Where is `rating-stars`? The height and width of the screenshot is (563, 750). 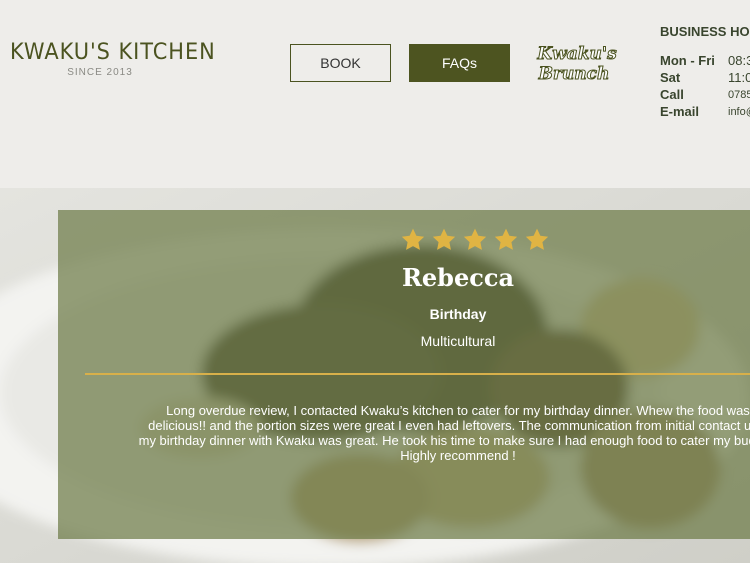 rating-stars is located at coordinates (475, 240).